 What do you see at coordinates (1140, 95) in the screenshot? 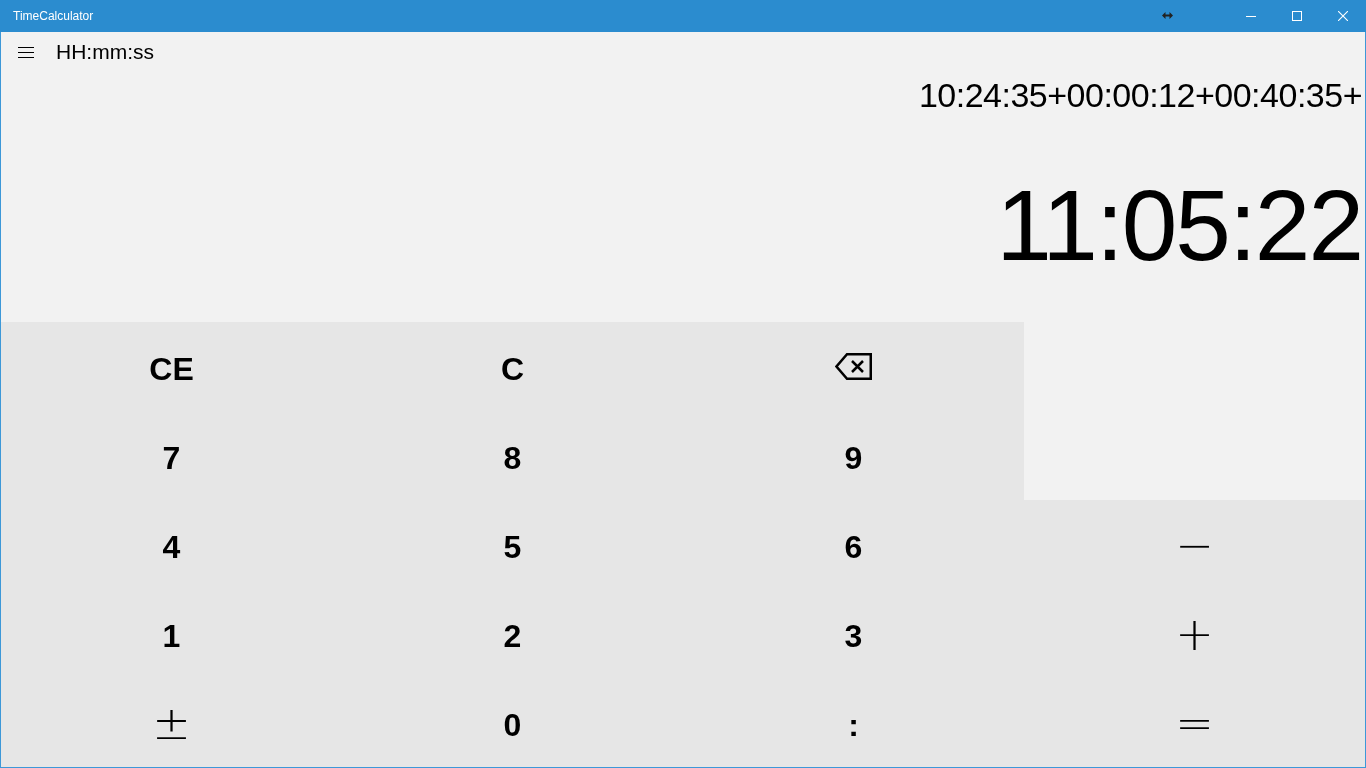
I see `expression-display: 10:24:35+00:00:12+00:40:35+` at bounding box center [1140, 95].